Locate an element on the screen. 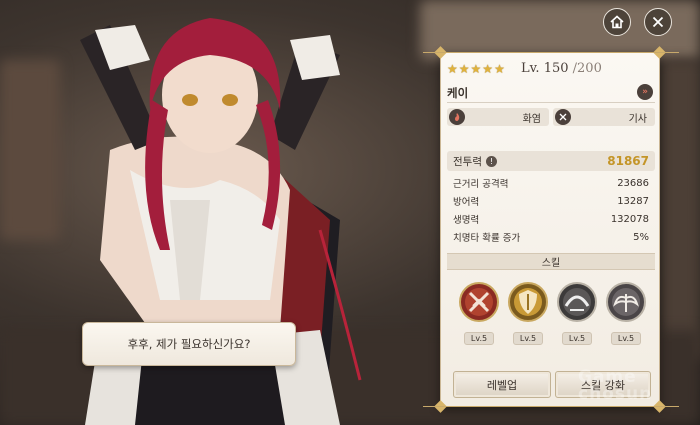 Image resolution: width=700 pixels, height=425 pixels. stat-label: 방어력 is located at coordinates (466, 202).